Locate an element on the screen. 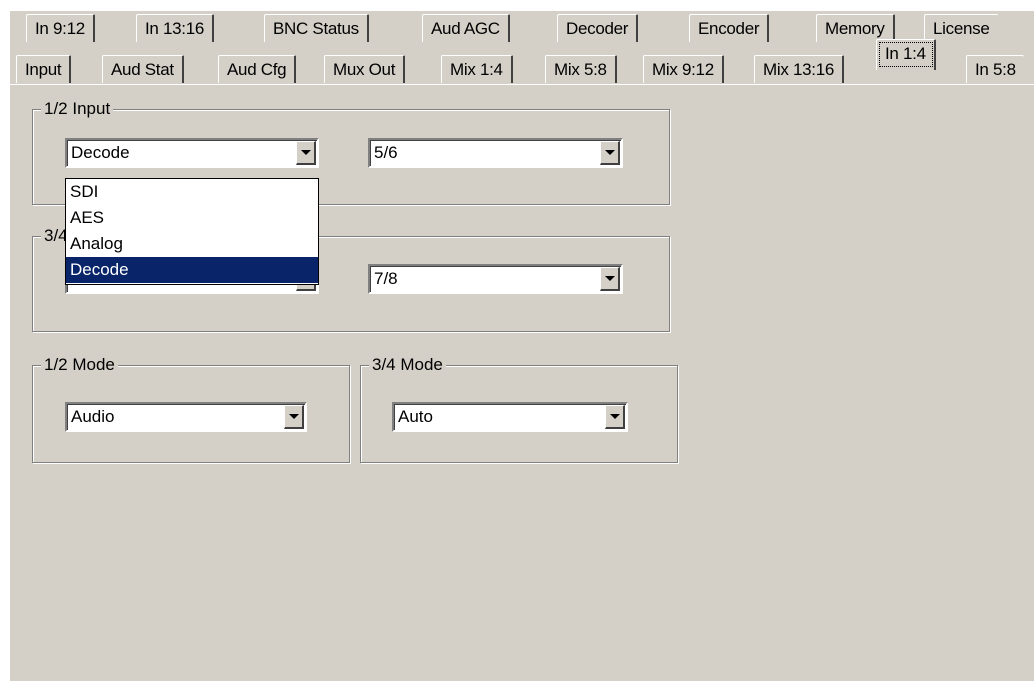 The width and height of the screenshot is (1034, 685). dropdown-option-sdi: SDI is located at coordinates (192, 192).